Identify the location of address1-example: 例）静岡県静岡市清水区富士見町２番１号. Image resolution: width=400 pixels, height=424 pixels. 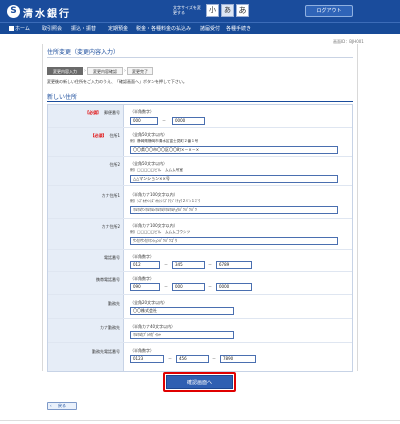
(164, 141).